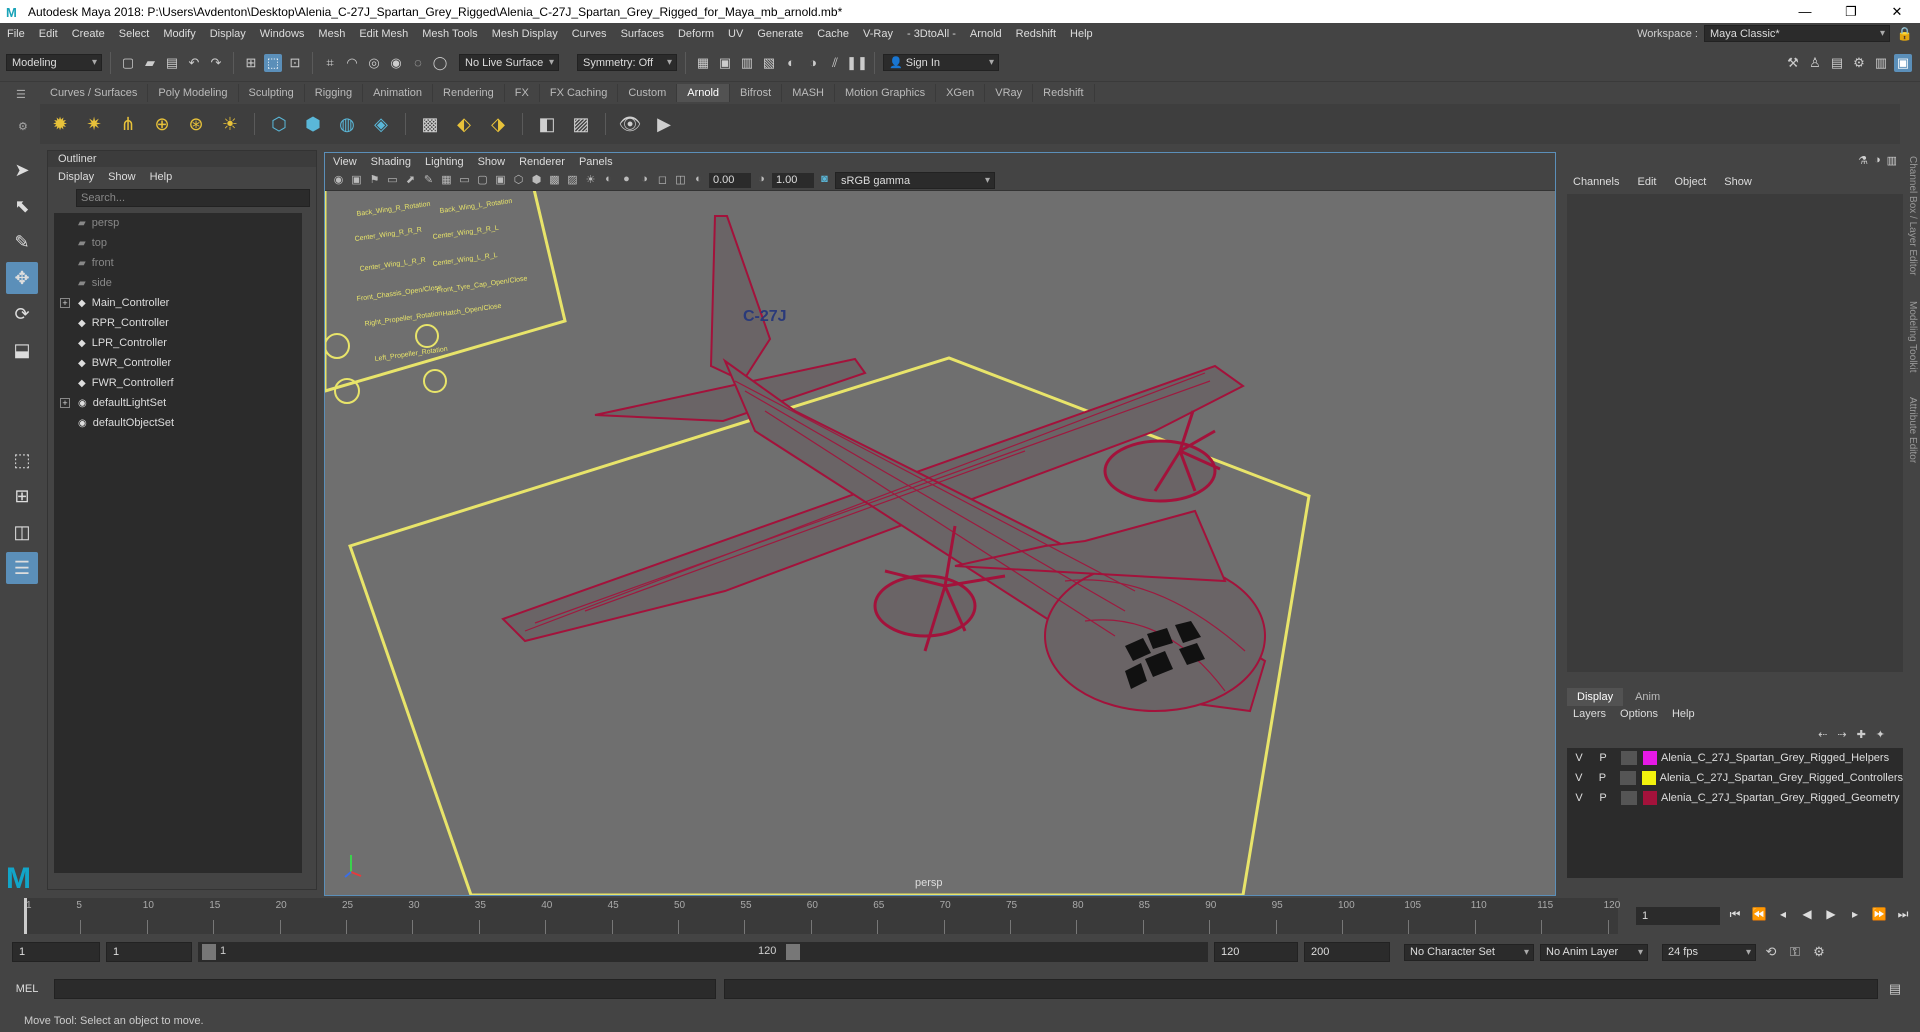 This screenshot has width=1920, height=1032. I want to click on shelf-tab-curves-surfaces: Curves / Surfaces, so click(94, 93).